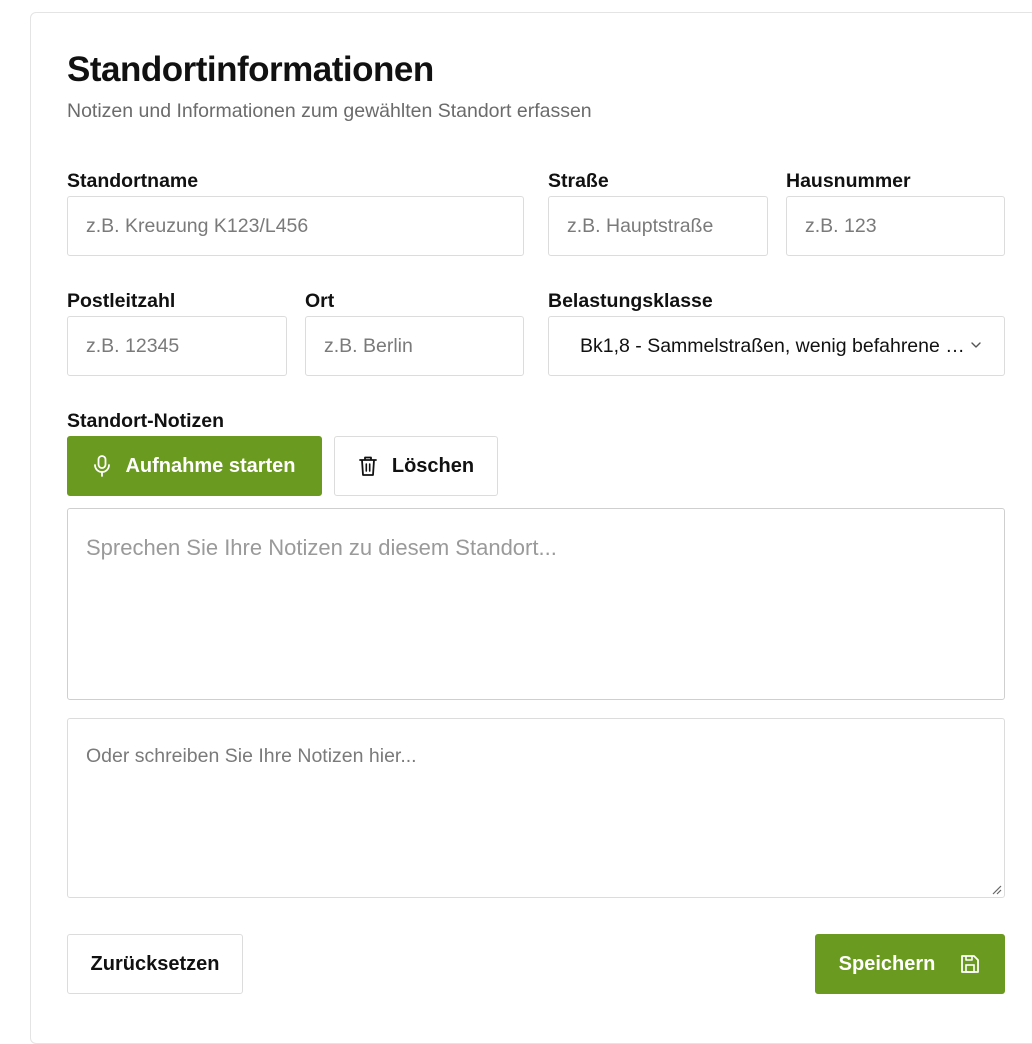 This screenshot has height=1044, width=1032. I want to click on ort-label: Ort, so click(320, 301).